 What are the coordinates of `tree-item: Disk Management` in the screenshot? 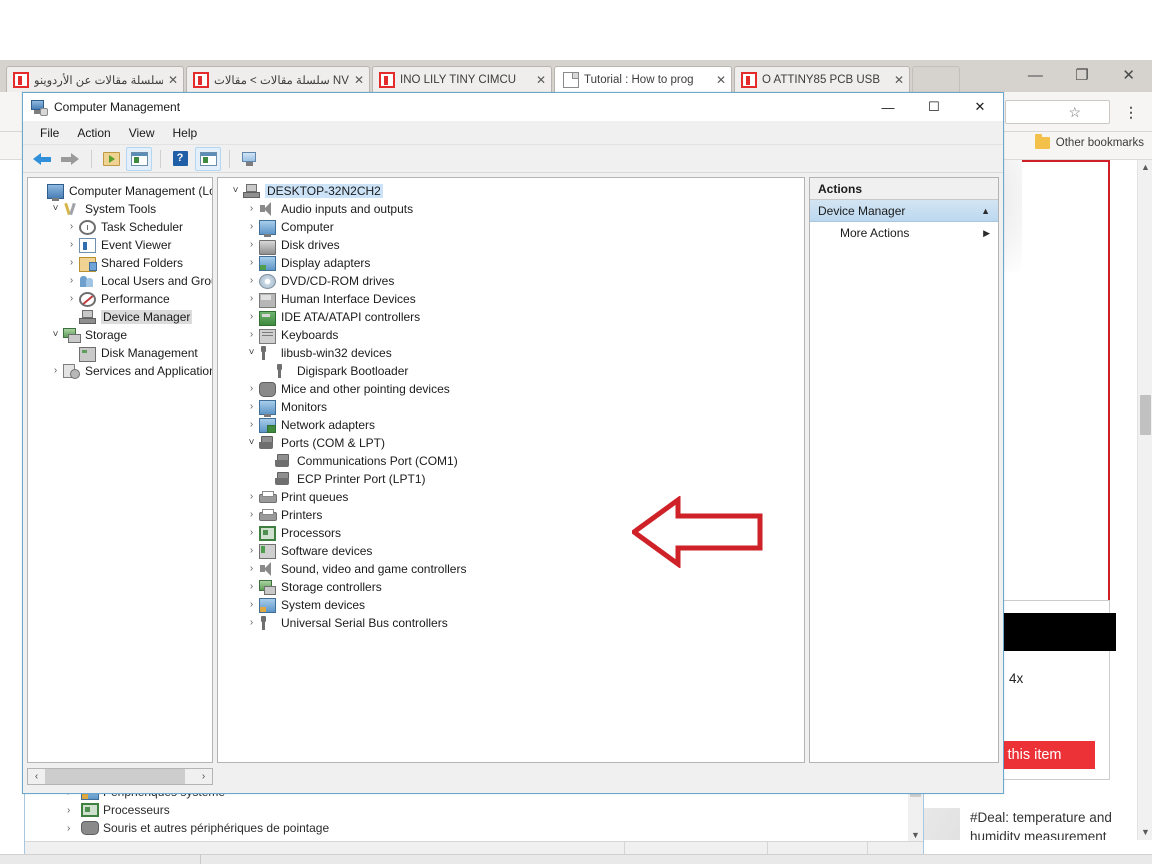 It's located at (120, 353).